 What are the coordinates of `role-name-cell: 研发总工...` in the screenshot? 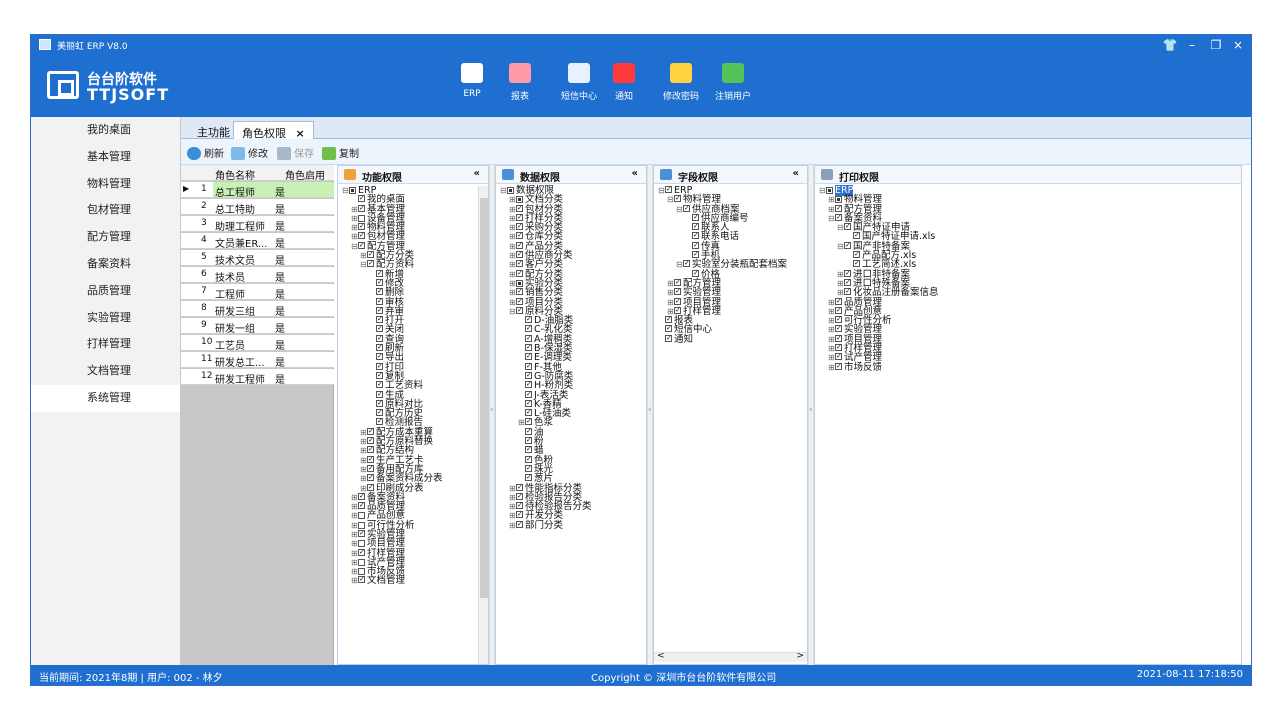 It's located at (240, 361).